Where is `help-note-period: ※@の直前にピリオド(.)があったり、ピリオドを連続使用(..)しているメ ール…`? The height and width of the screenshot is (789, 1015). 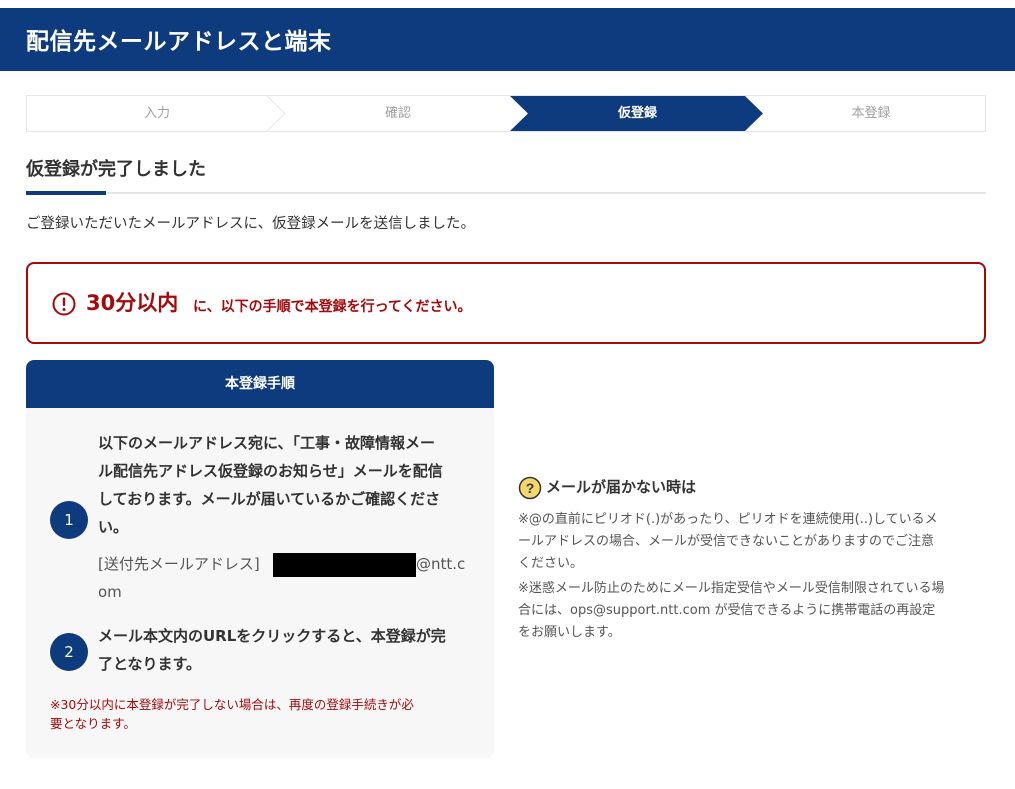 help-note-period: ※@の直前にピリオド(.)があったり、ピリオドを連続使用(..)しているメ ール… is located at coordinates (728, 541).